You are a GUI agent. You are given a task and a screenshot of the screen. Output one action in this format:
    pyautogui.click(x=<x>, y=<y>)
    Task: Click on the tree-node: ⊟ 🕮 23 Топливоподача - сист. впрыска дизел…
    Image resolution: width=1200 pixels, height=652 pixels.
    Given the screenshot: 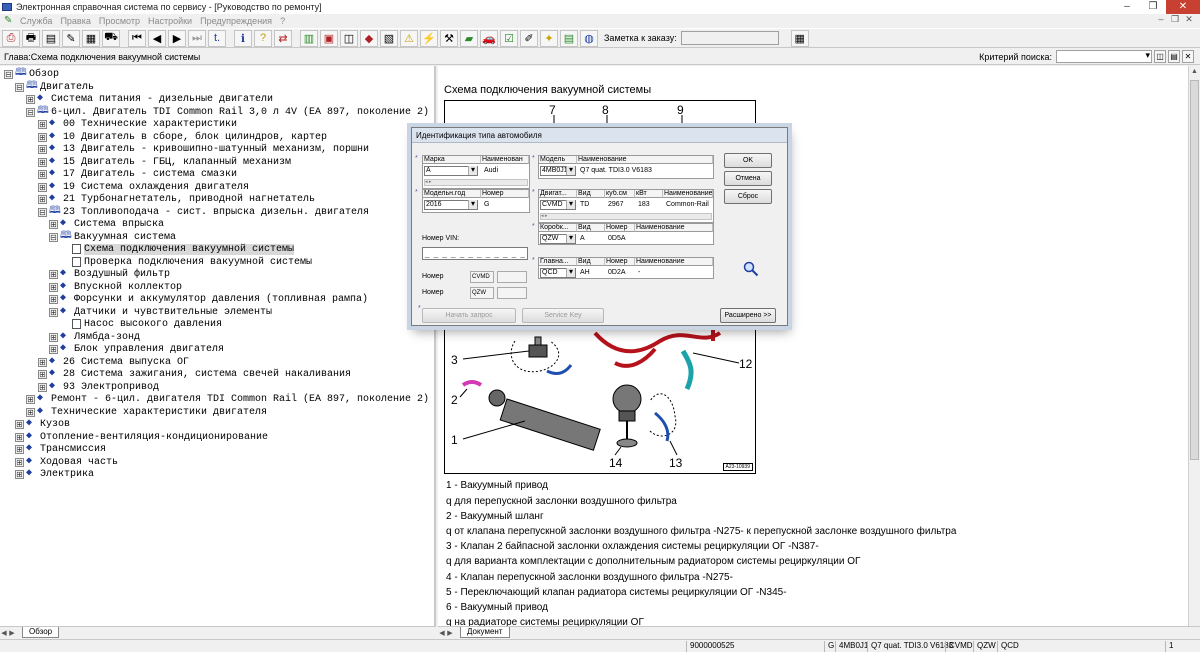 What is the action you would take?
    pyautogui.click(x=203, y=212)
    